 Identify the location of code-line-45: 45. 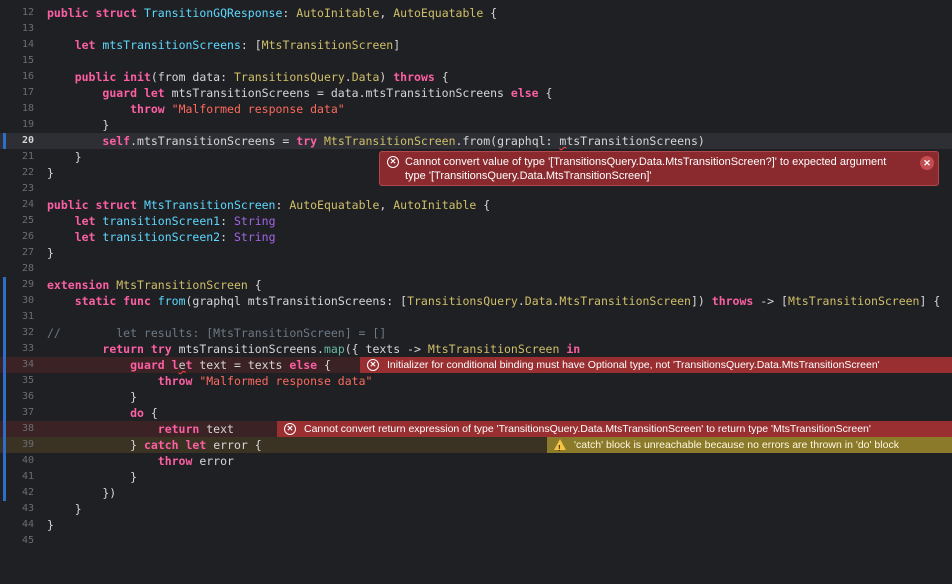
(476, 541).